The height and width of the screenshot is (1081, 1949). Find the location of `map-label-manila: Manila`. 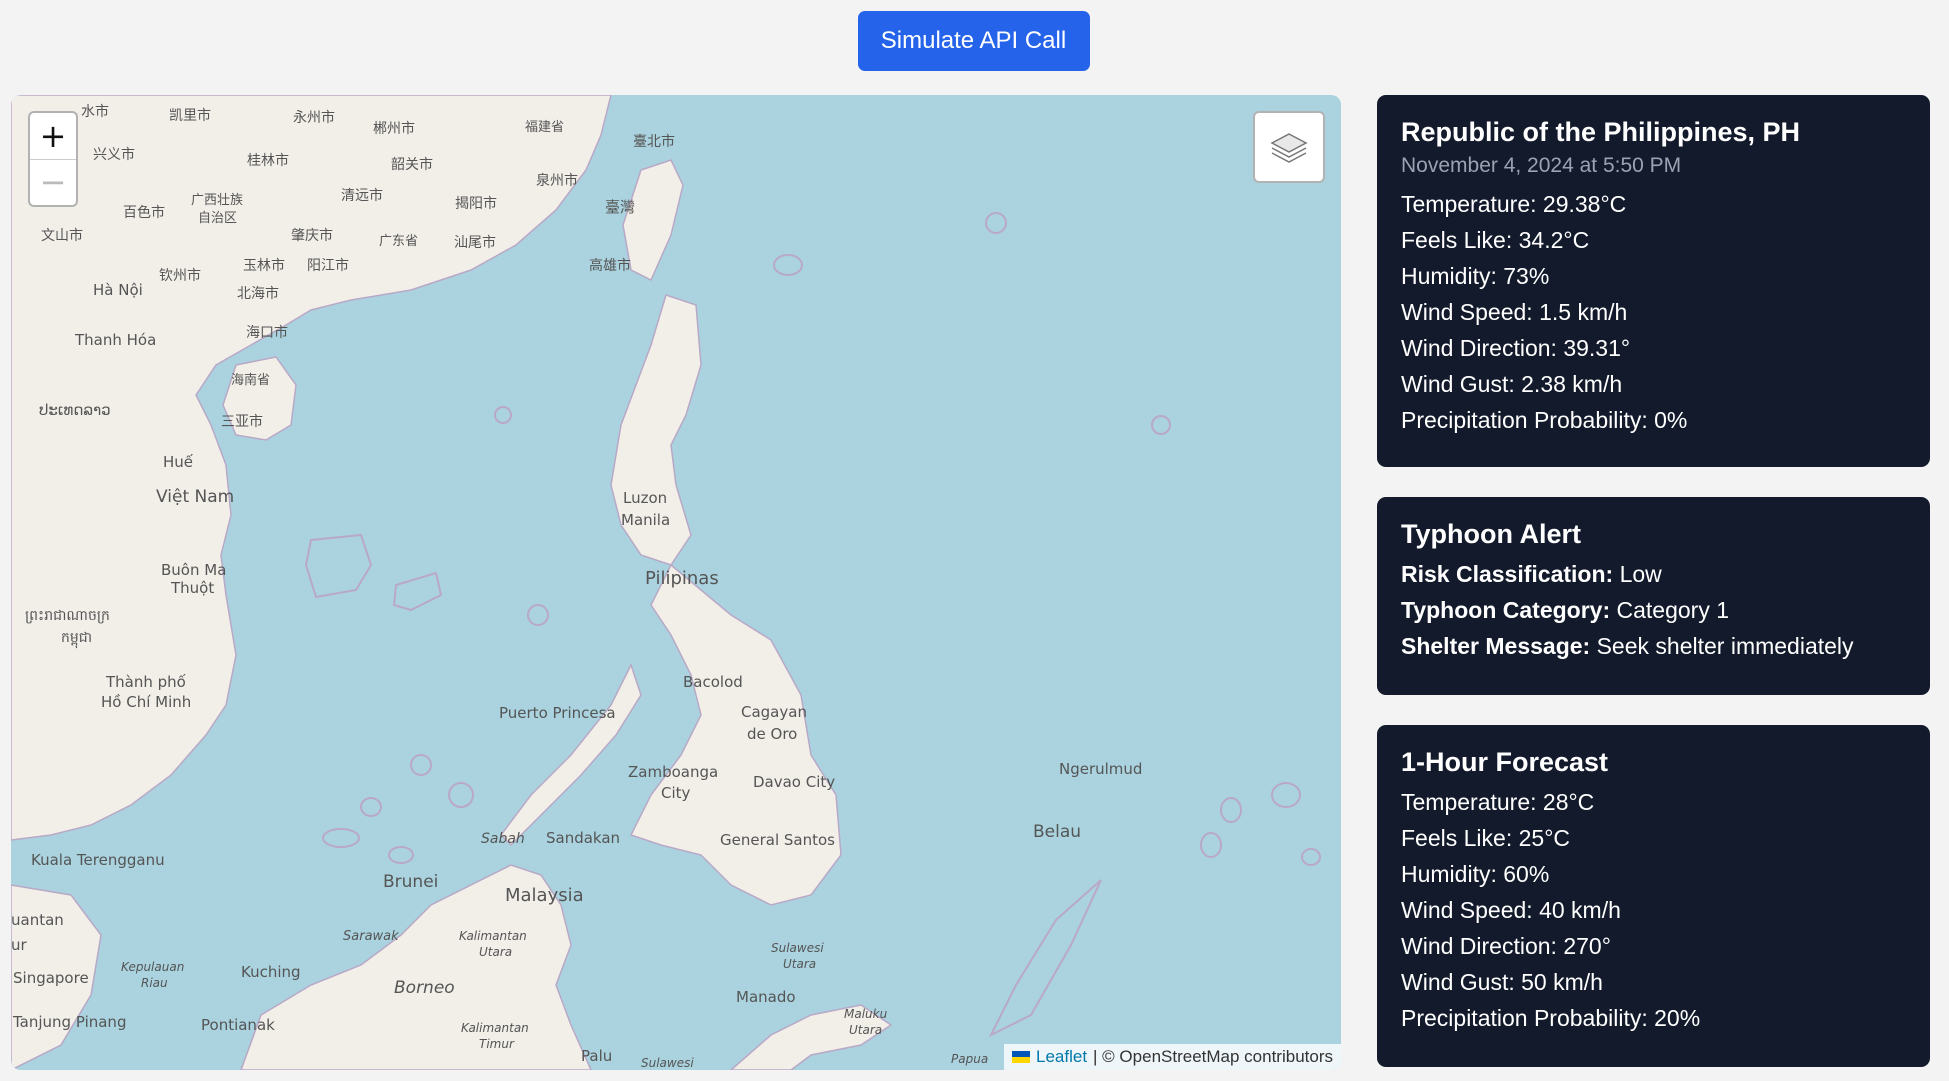

map-label-manila: Manila is located at coordinates (645, 520).